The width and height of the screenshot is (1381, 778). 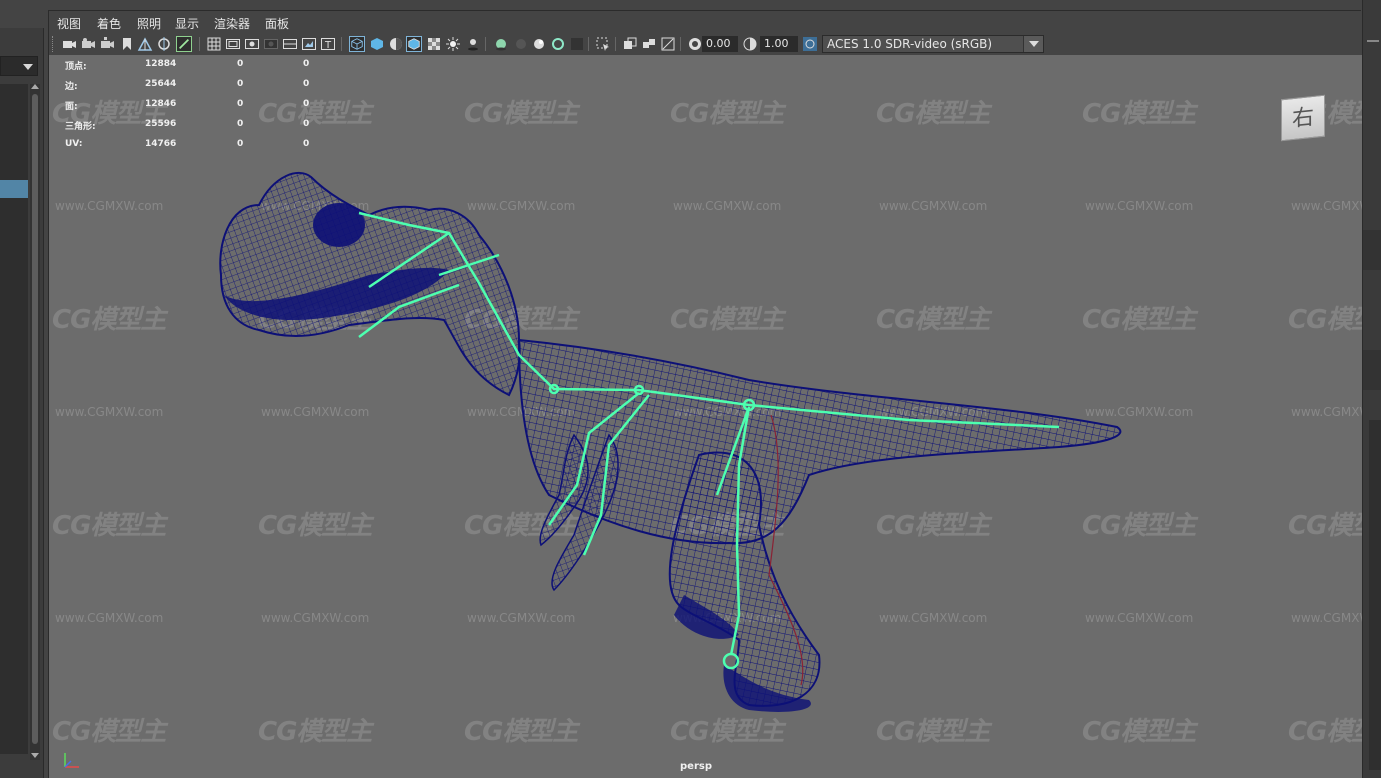 I want to click on view-cube: 右, so click(x=1303, y=117).